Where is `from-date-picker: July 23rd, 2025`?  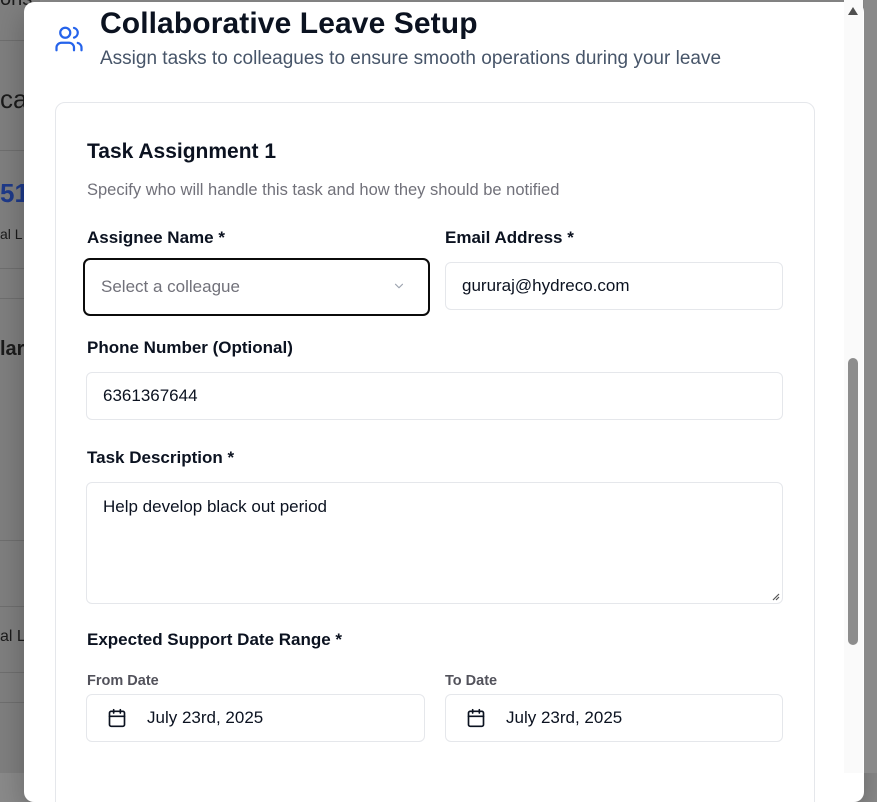
from-date-picker: July 23rd, 2025 is located at coordinates (255, 718).